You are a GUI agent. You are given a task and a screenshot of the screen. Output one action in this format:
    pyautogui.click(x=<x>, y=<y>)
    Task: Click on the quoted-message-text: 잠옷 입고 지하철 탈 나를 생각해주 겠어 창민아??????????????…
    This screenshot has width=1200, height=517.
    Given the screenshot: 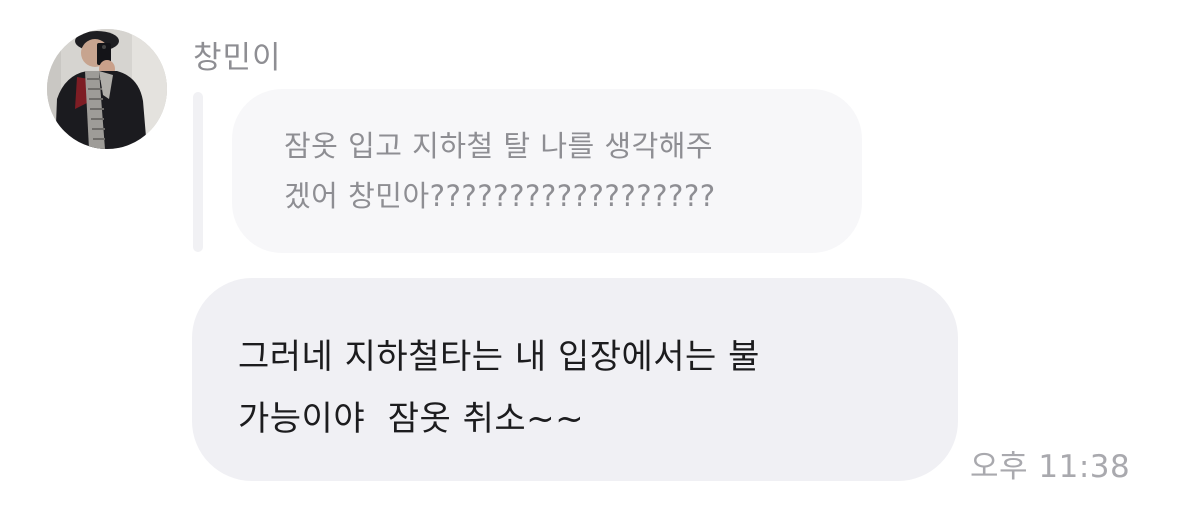 What is the action you would take?
    pyautogui.click(x=500, y=171)
    